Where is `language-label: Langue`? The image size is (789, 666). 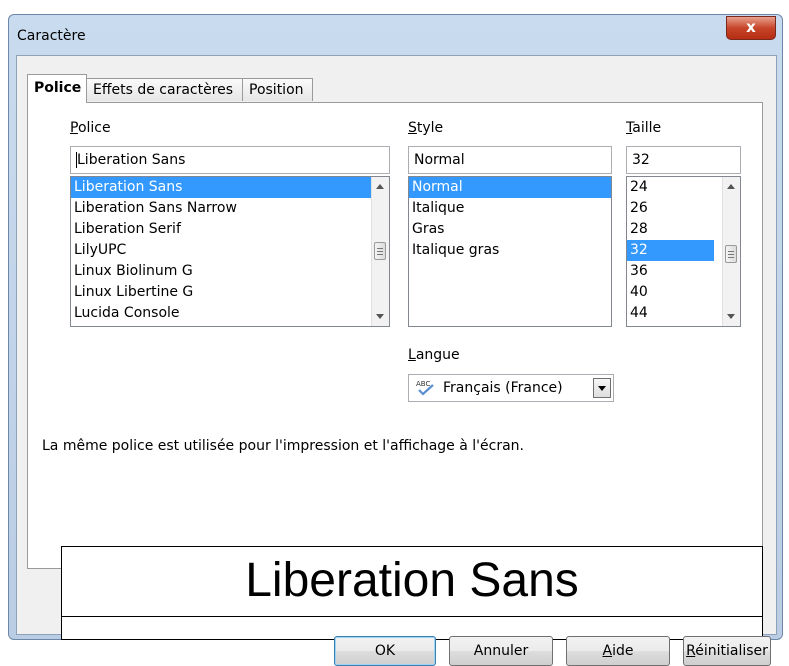 language-label: Langue is located at coordinates (434, 355).